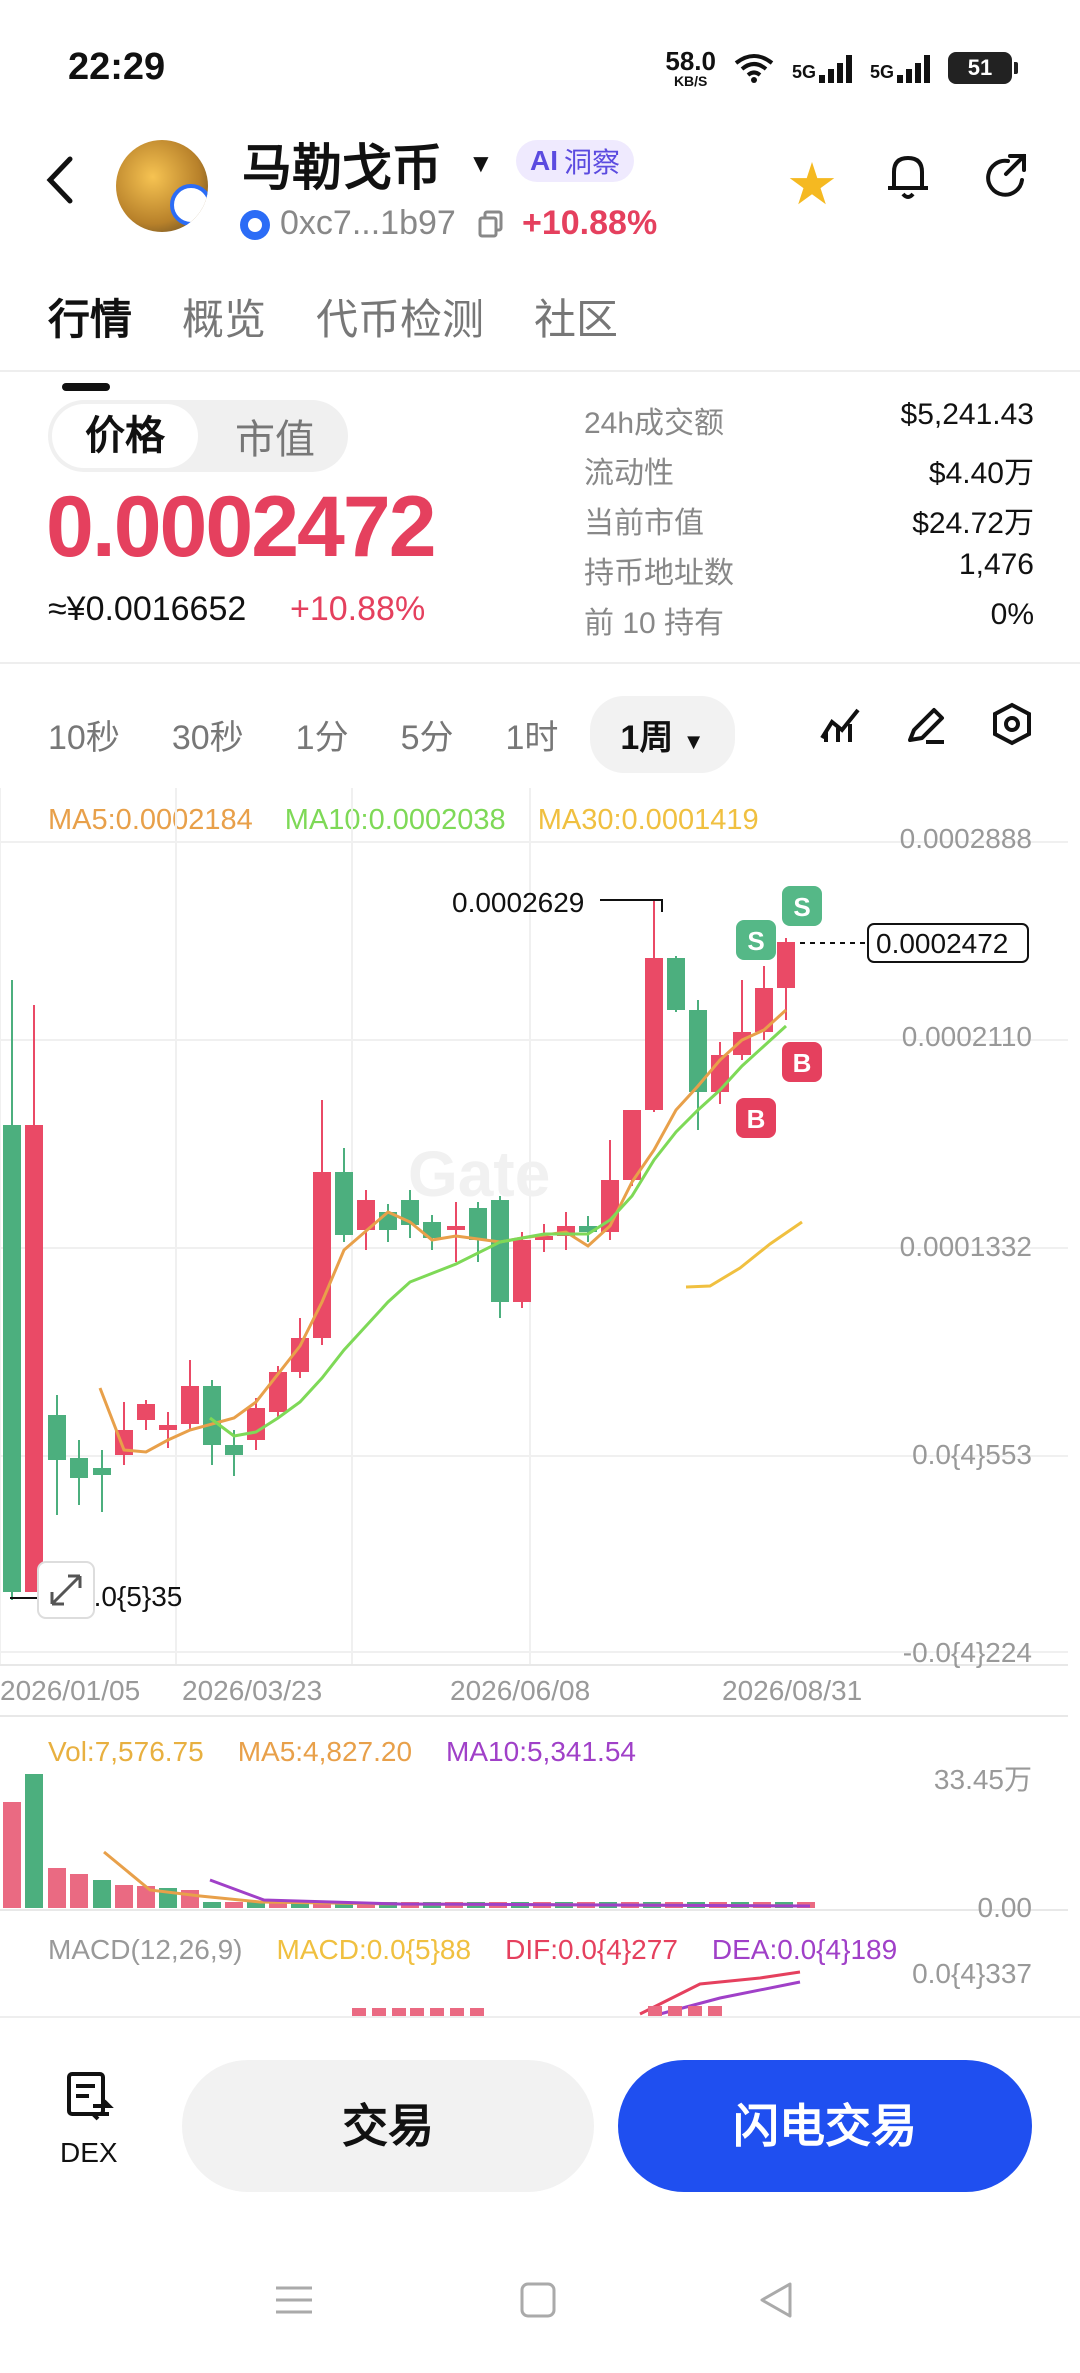 The height and width of the screenshot is (2373, 1080). What do you see at coordinates (84, 734) in the screenshot?
I see `tf-10s: 10秒` at bounding box center [84, 734].